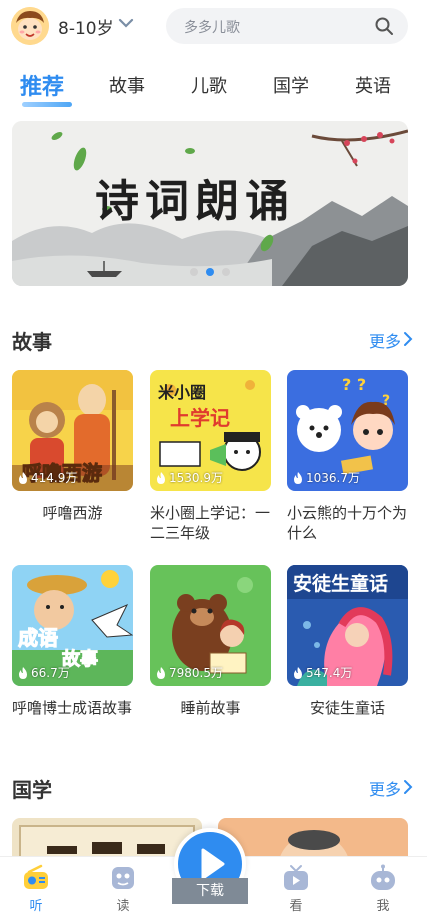 This screenshot has height=917, width=427. I want to click on play-count-value: 1036.7万, so click(333, 478).